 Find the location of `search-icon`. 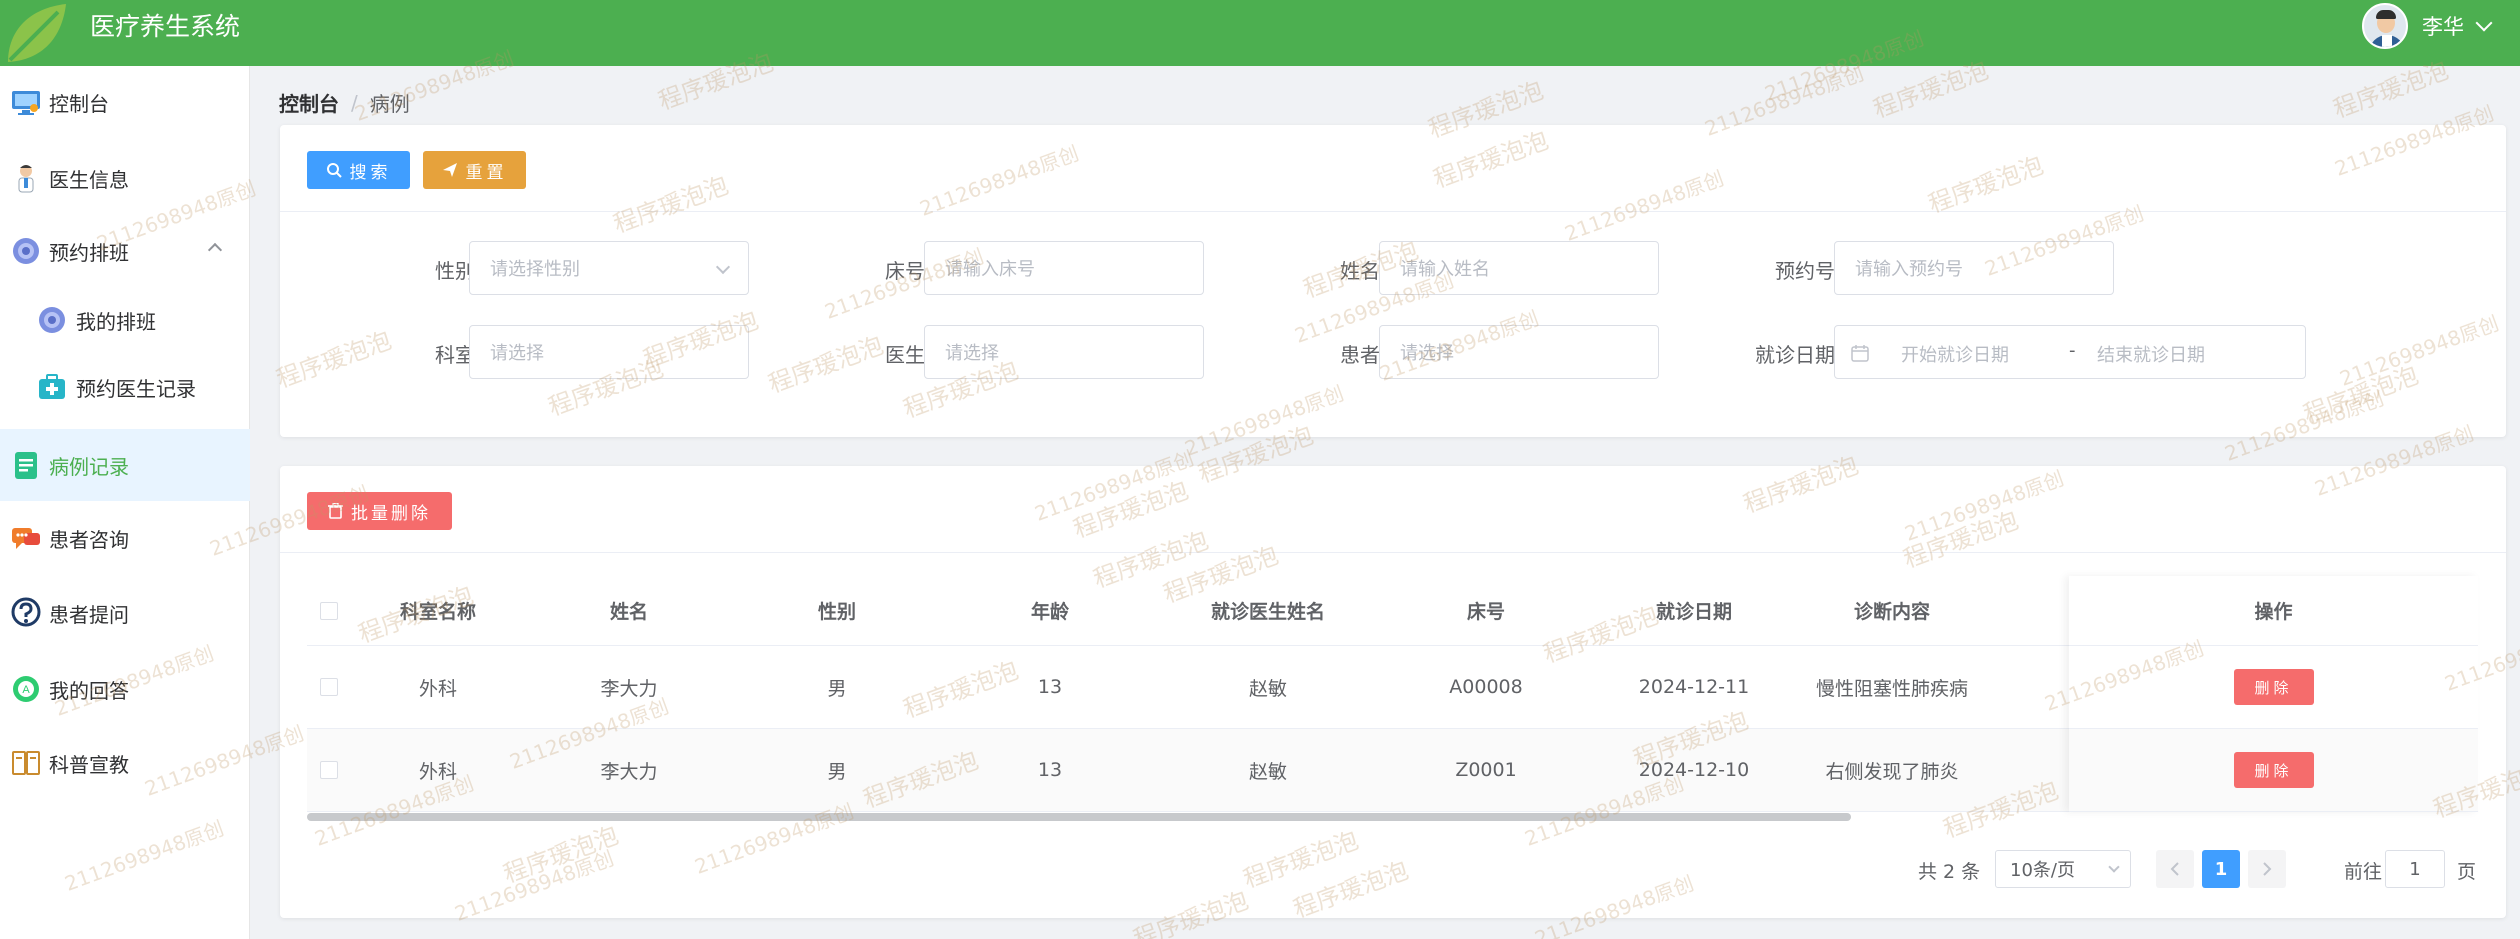

search-icon is located at coordinates (334, 170).